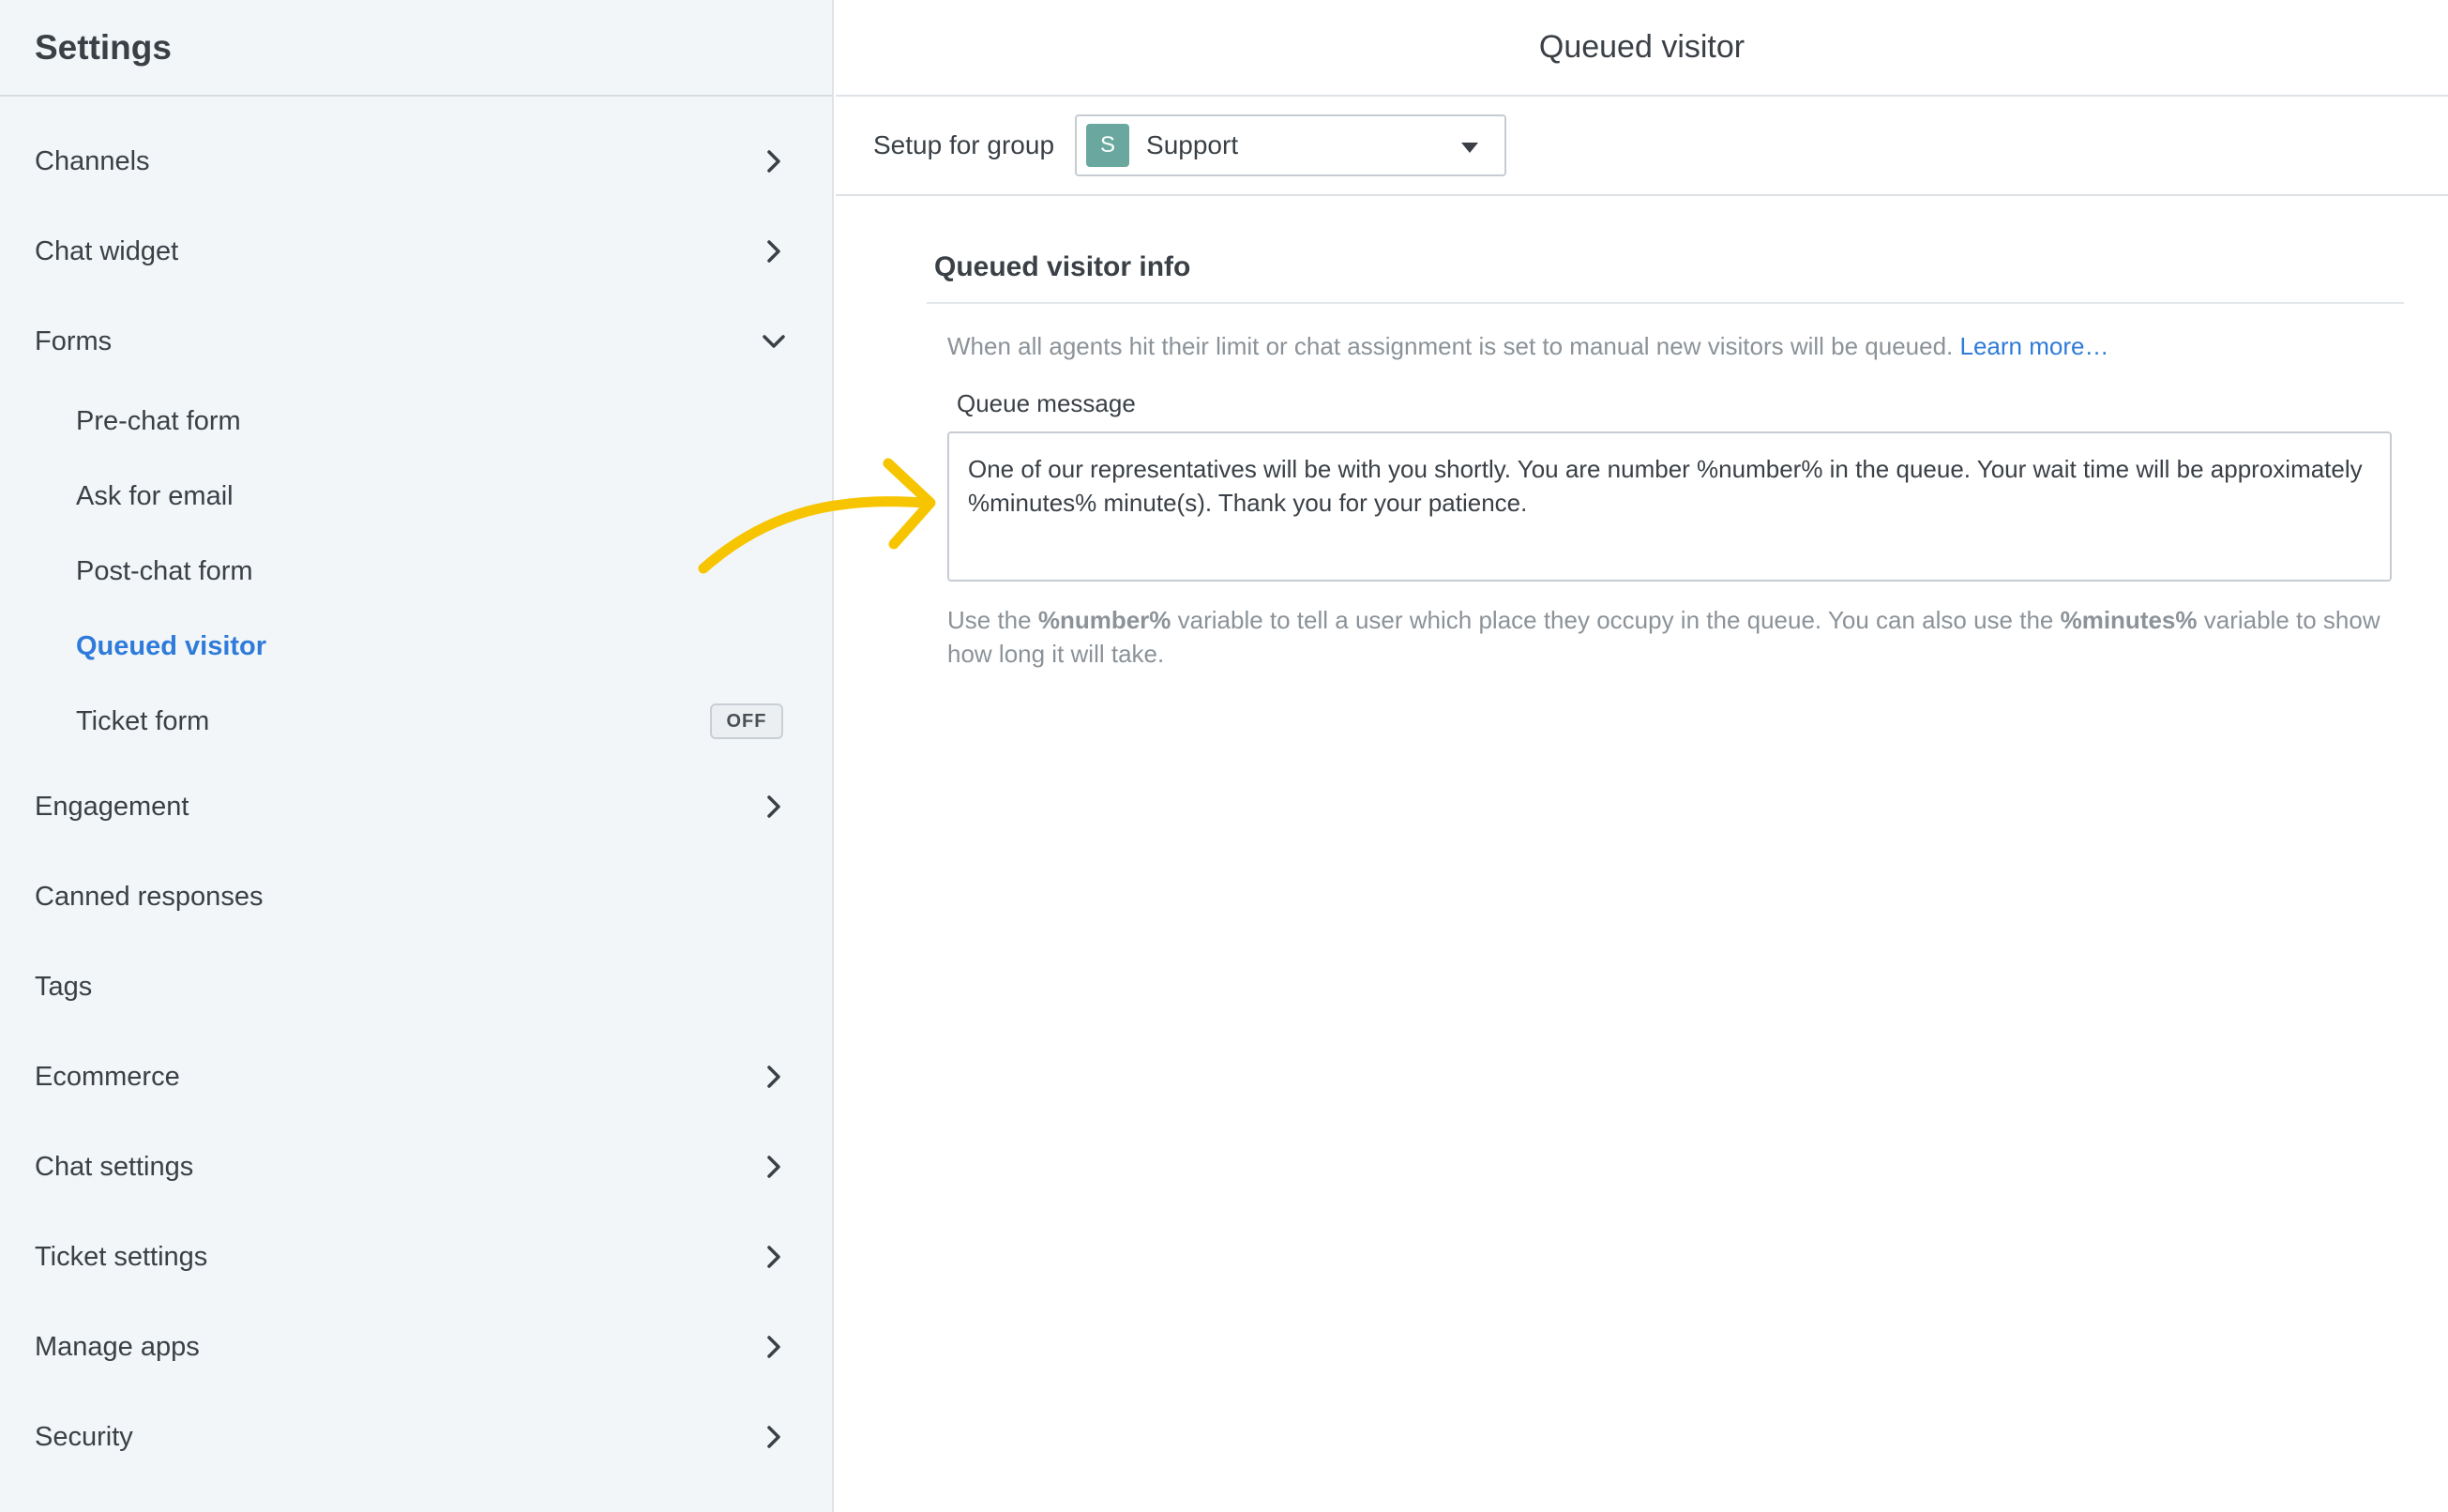  I want to click on sidebar-item-label: Canned responses, so click(149, 896).